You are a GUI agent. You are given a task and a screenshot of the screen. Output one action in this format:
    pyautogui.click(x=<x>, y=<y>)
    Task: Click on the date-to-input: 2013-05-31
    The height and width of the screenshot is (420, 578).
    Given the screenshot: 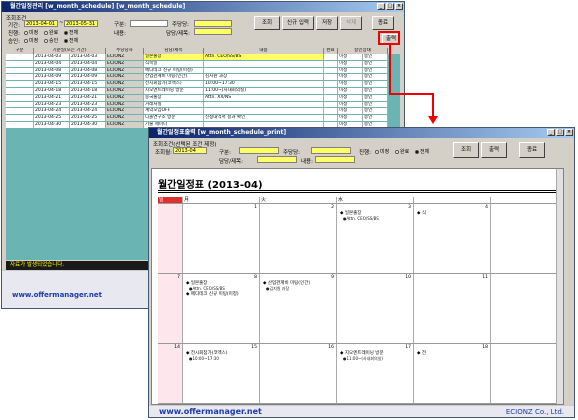 What is the action you would take?
    pyautogui.click(x=81, y=23)
    